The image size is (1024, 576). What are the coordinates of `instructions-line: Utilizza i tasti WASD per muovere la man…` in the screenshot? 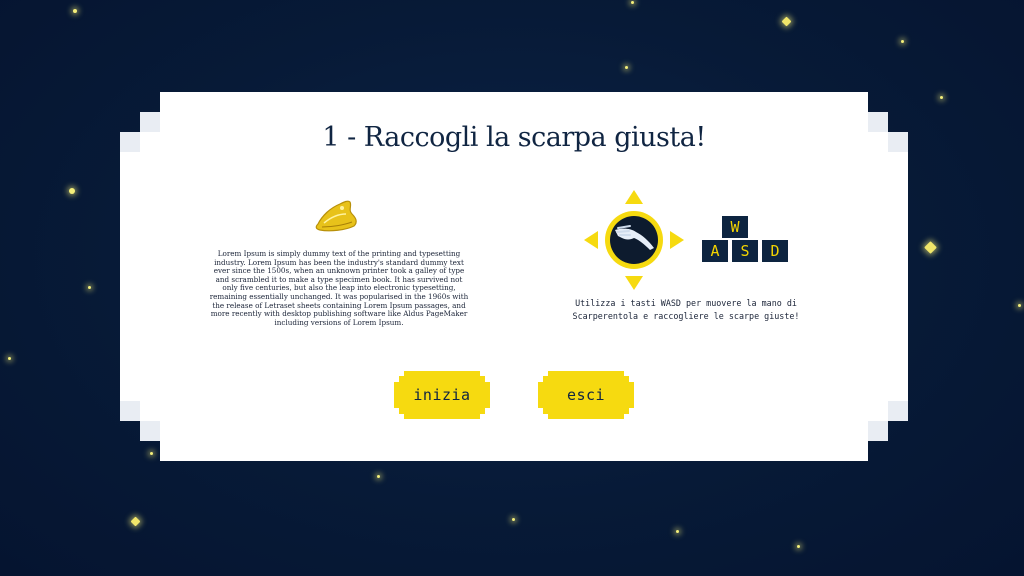 It's located at (686, 303).